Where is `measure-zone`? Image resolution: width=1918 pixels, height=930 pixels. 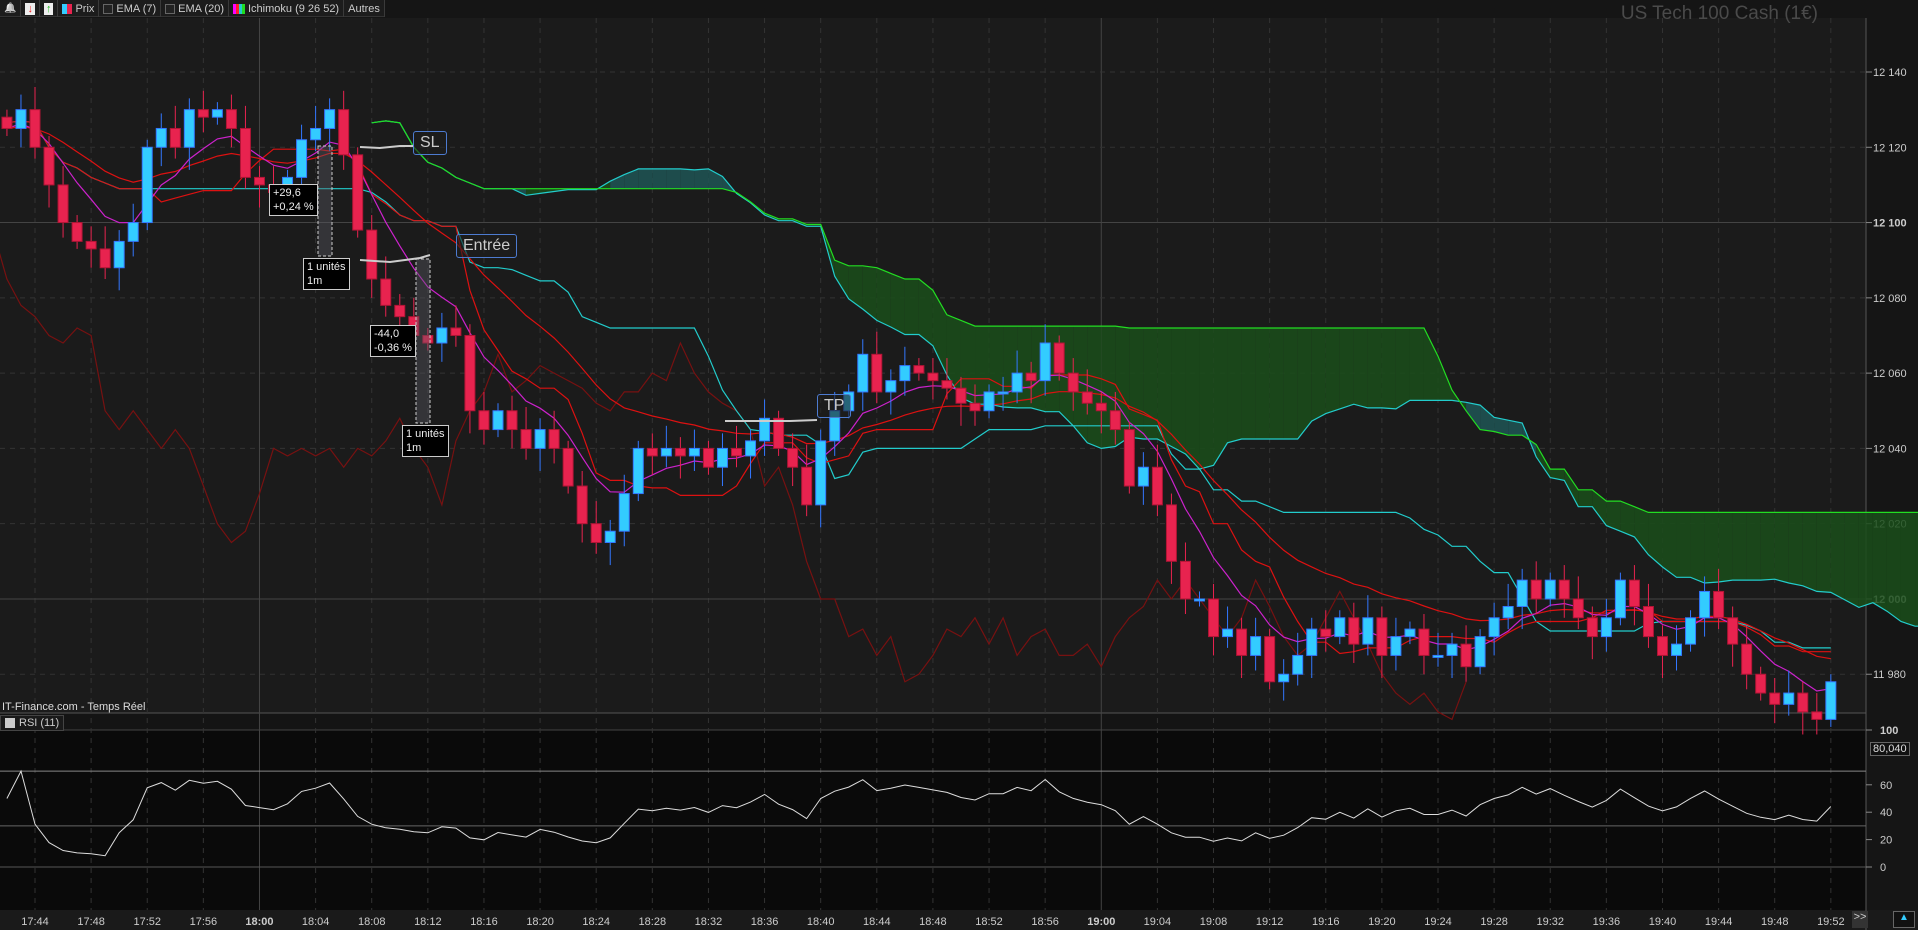
measure-zone is located at coordinates (325, 201).